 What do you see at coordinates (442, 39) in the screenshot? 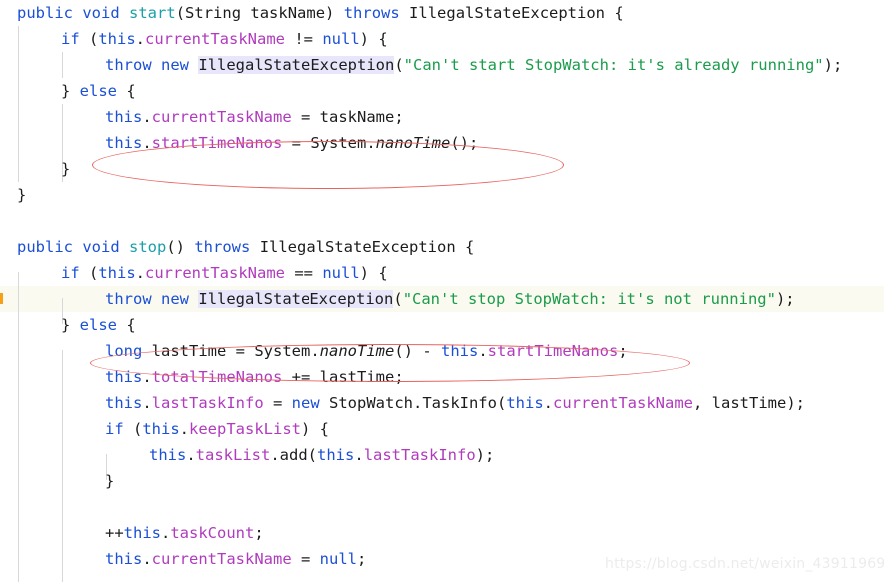
I see `code-line: if (this.currentTaskName != null) {` at bounding box center [442, 39].